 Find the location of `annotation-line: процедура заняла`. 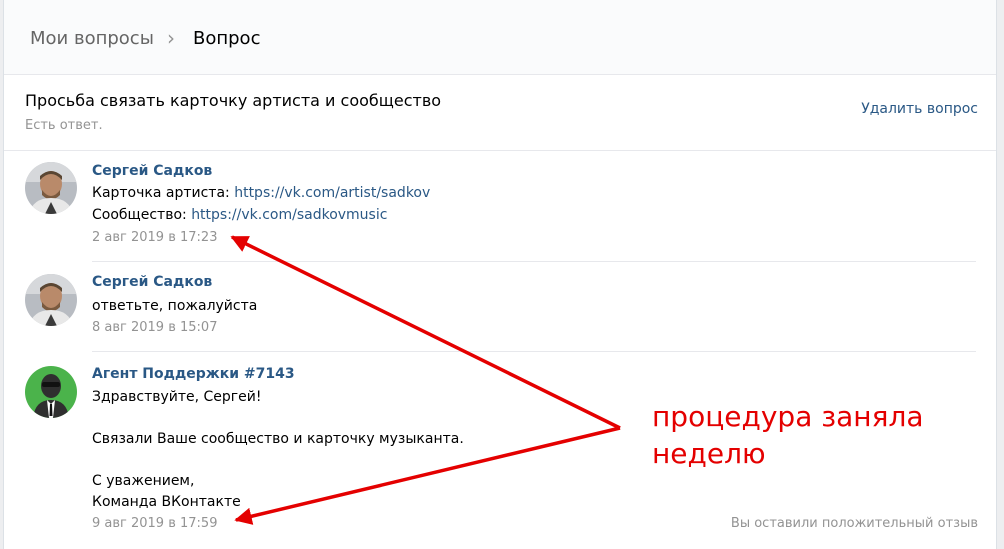

annotation-line: процедура заняла is located at coordinates (788, 416).